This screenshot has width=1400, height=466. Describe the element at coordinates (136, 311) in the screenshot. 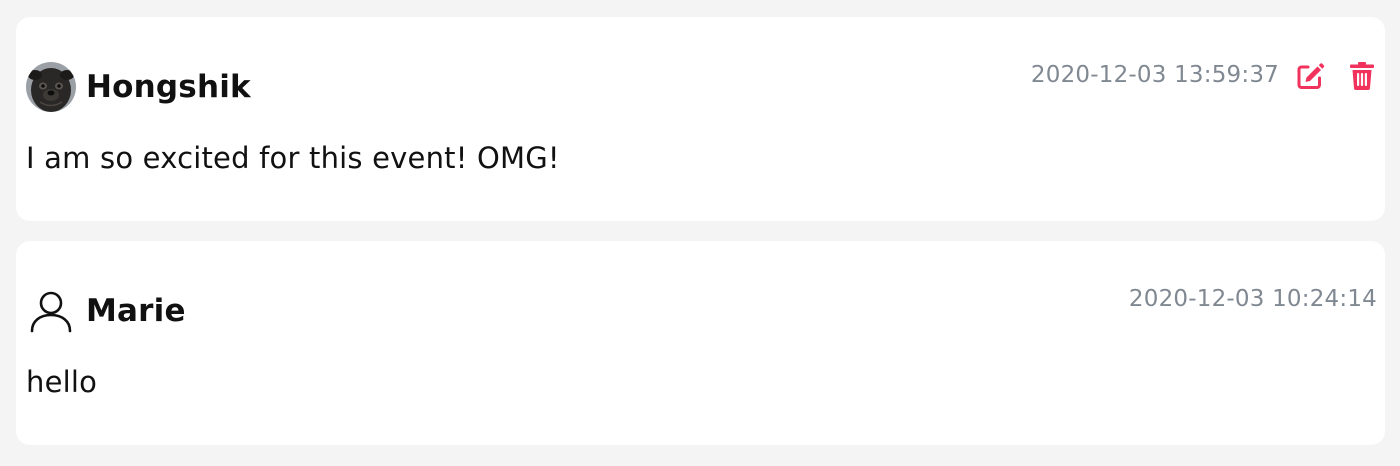

I see `author-name: Marie` at that location.